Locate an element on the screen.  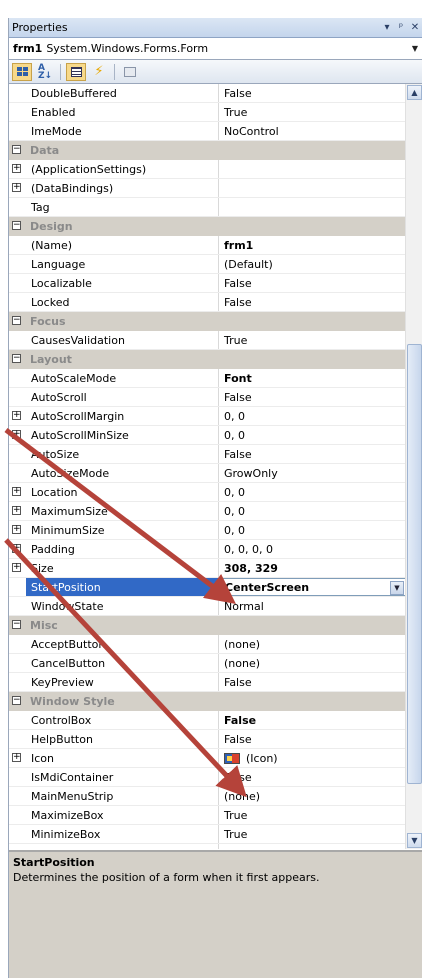
property-name: Localizable is located at coordinates (122, 283).